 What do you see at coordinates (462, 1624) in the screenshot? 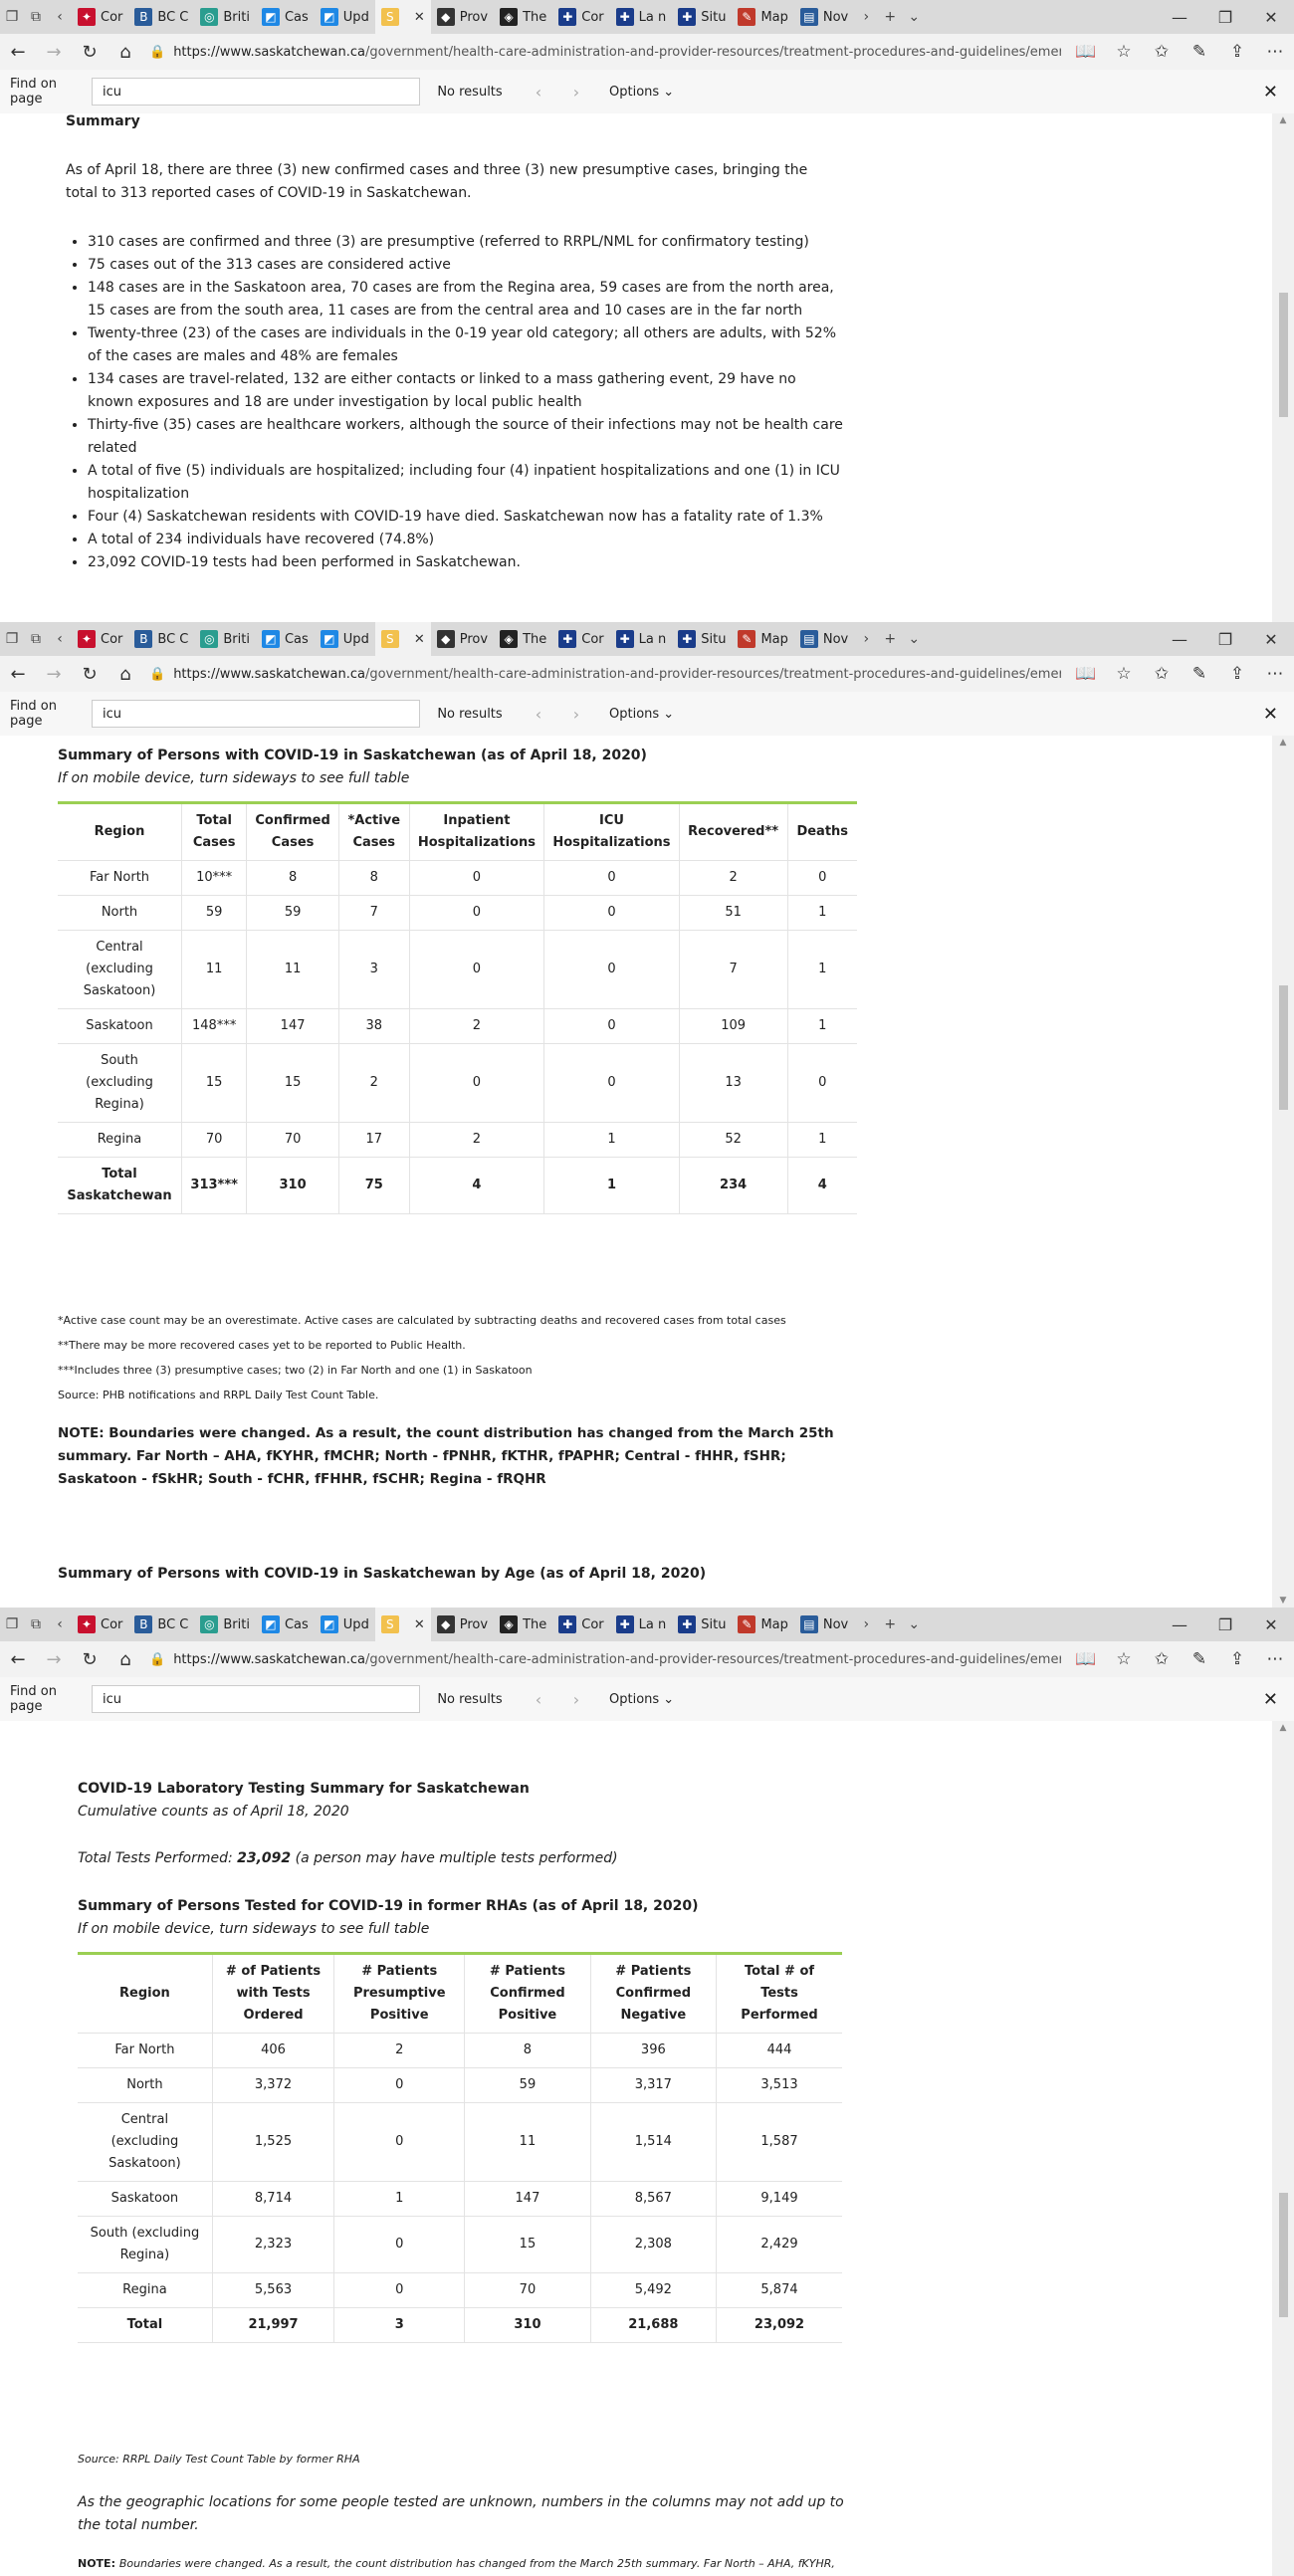
I see `browser-tab: ◆ Prov` at bounding box center [462, 1624].